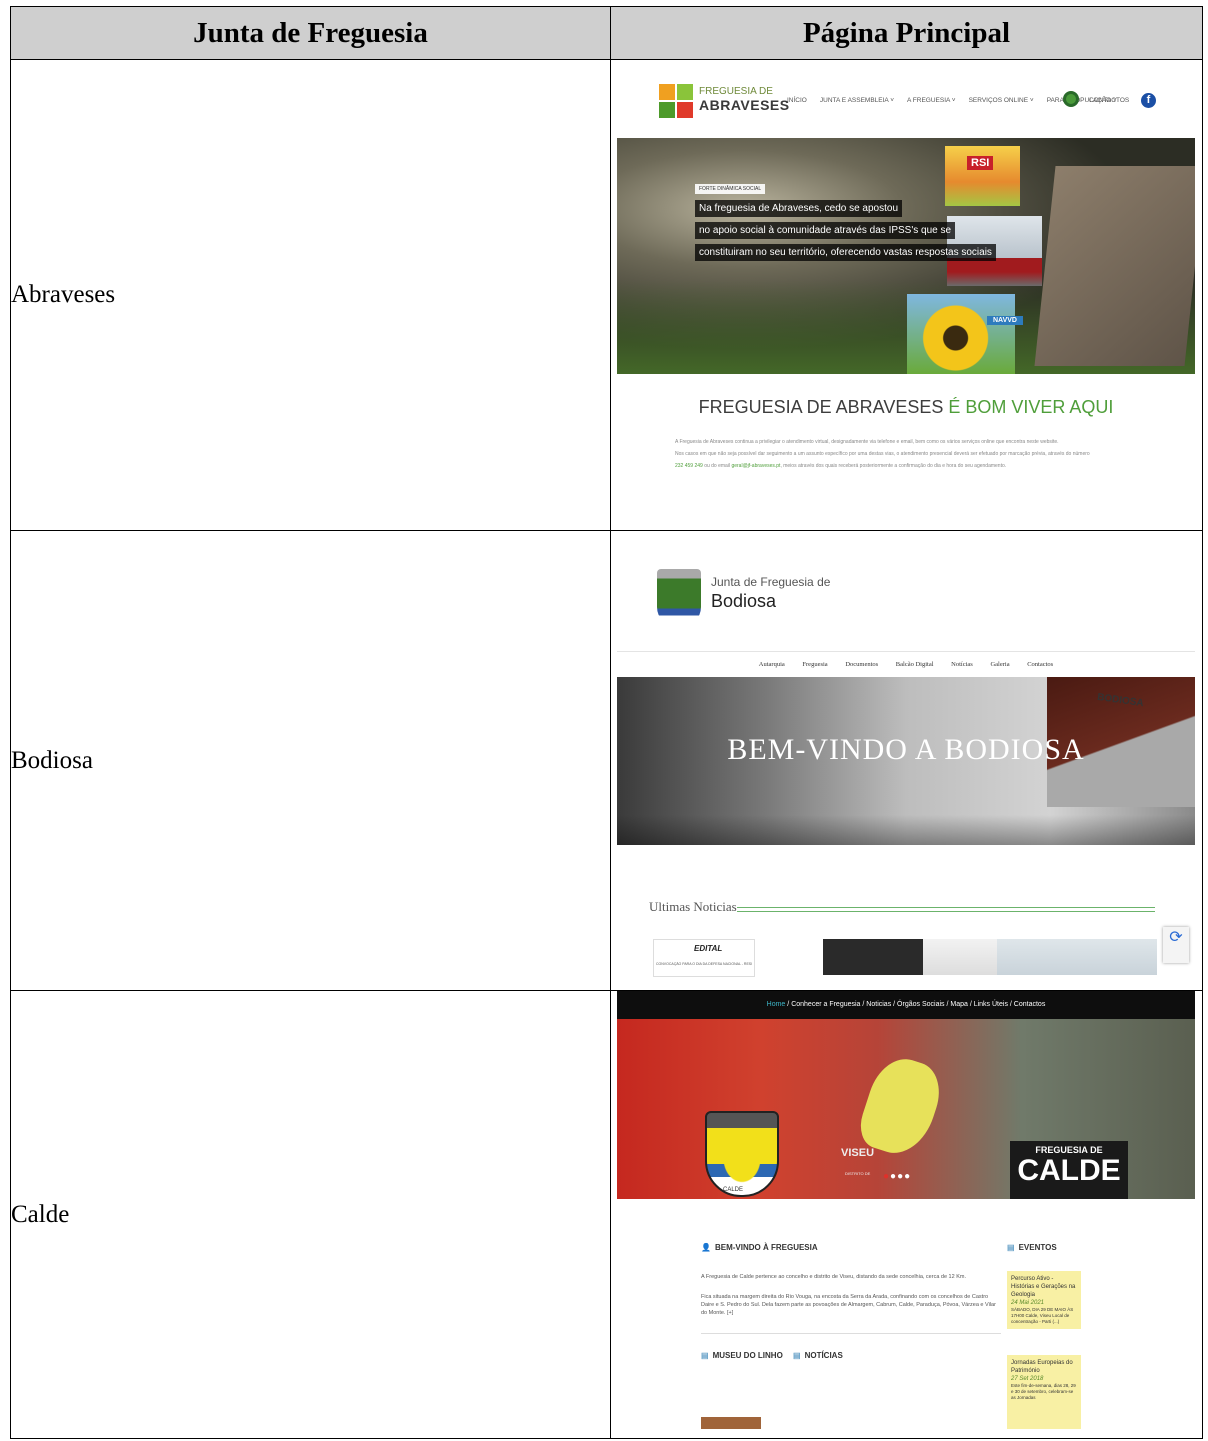 Image resolution: width=1208 pixels, height=1441 pixels. I want to click on calde-events-heading-text: EVENTOS, so click(1037, 1247).